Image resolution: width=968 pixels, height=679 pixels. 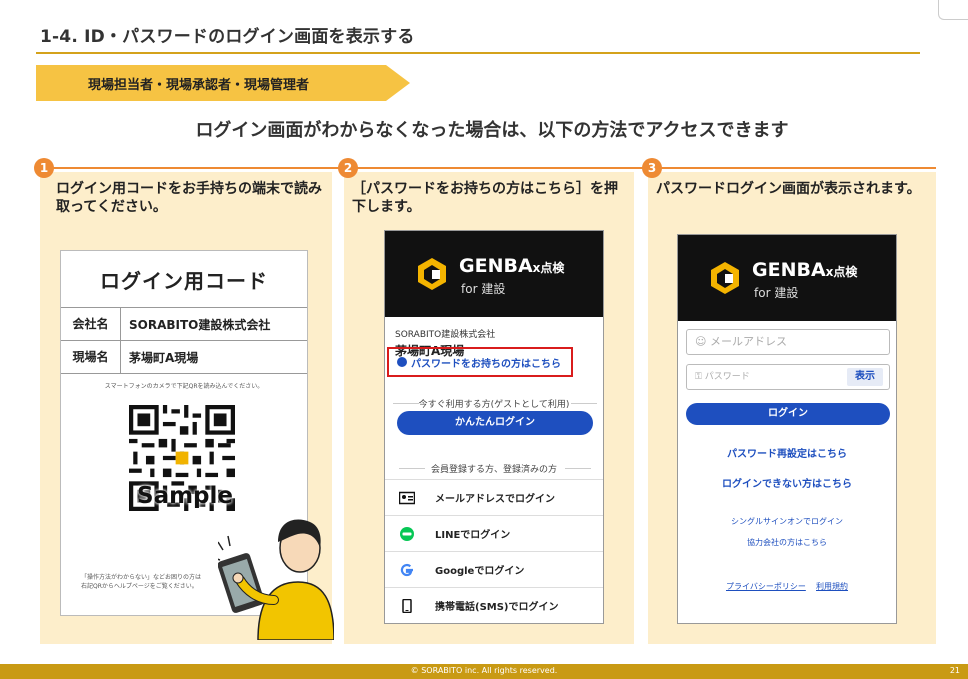 What do you see at coordinates (348, 168) in the screenshot?
I see `step-number-2: 2` at bounding box center [348, 168].